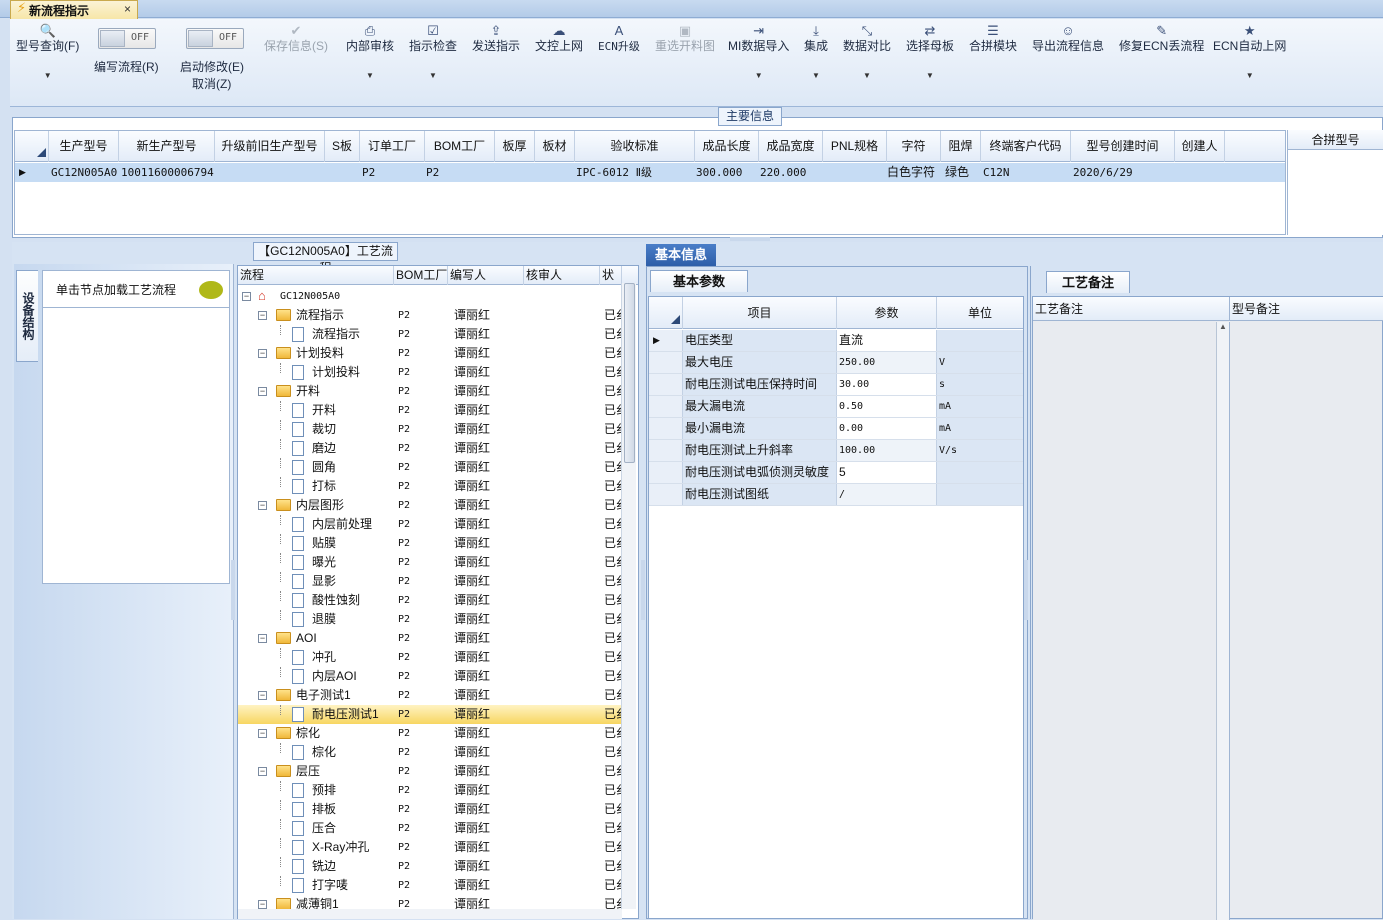  What do you see at coordinates (342, 146) in the screenshot?
I see `column-header: S板` at bounding box center [342, 146].